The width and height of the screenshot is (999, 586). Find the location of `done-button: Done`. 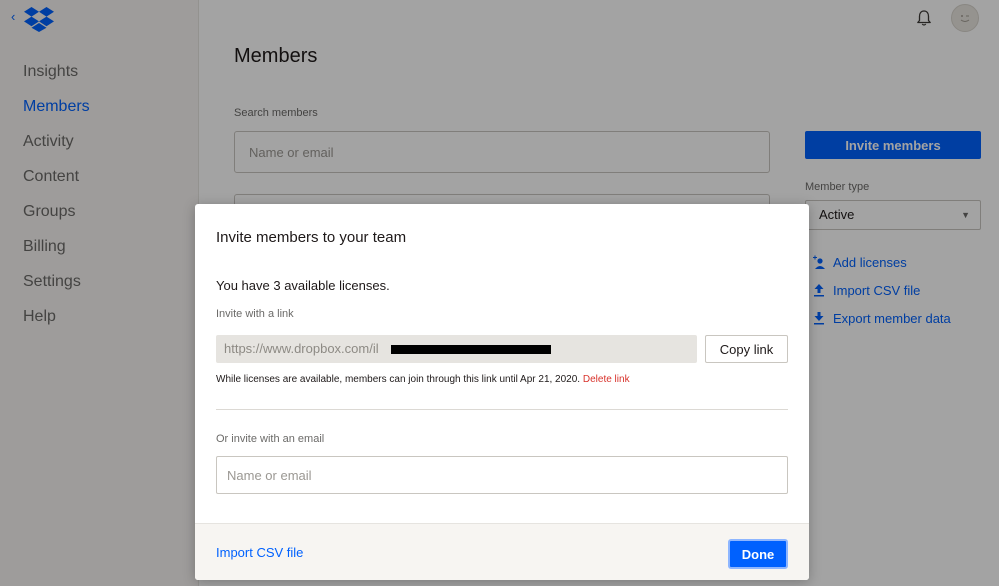

done-button: Done is located at coordinates (758, 554).